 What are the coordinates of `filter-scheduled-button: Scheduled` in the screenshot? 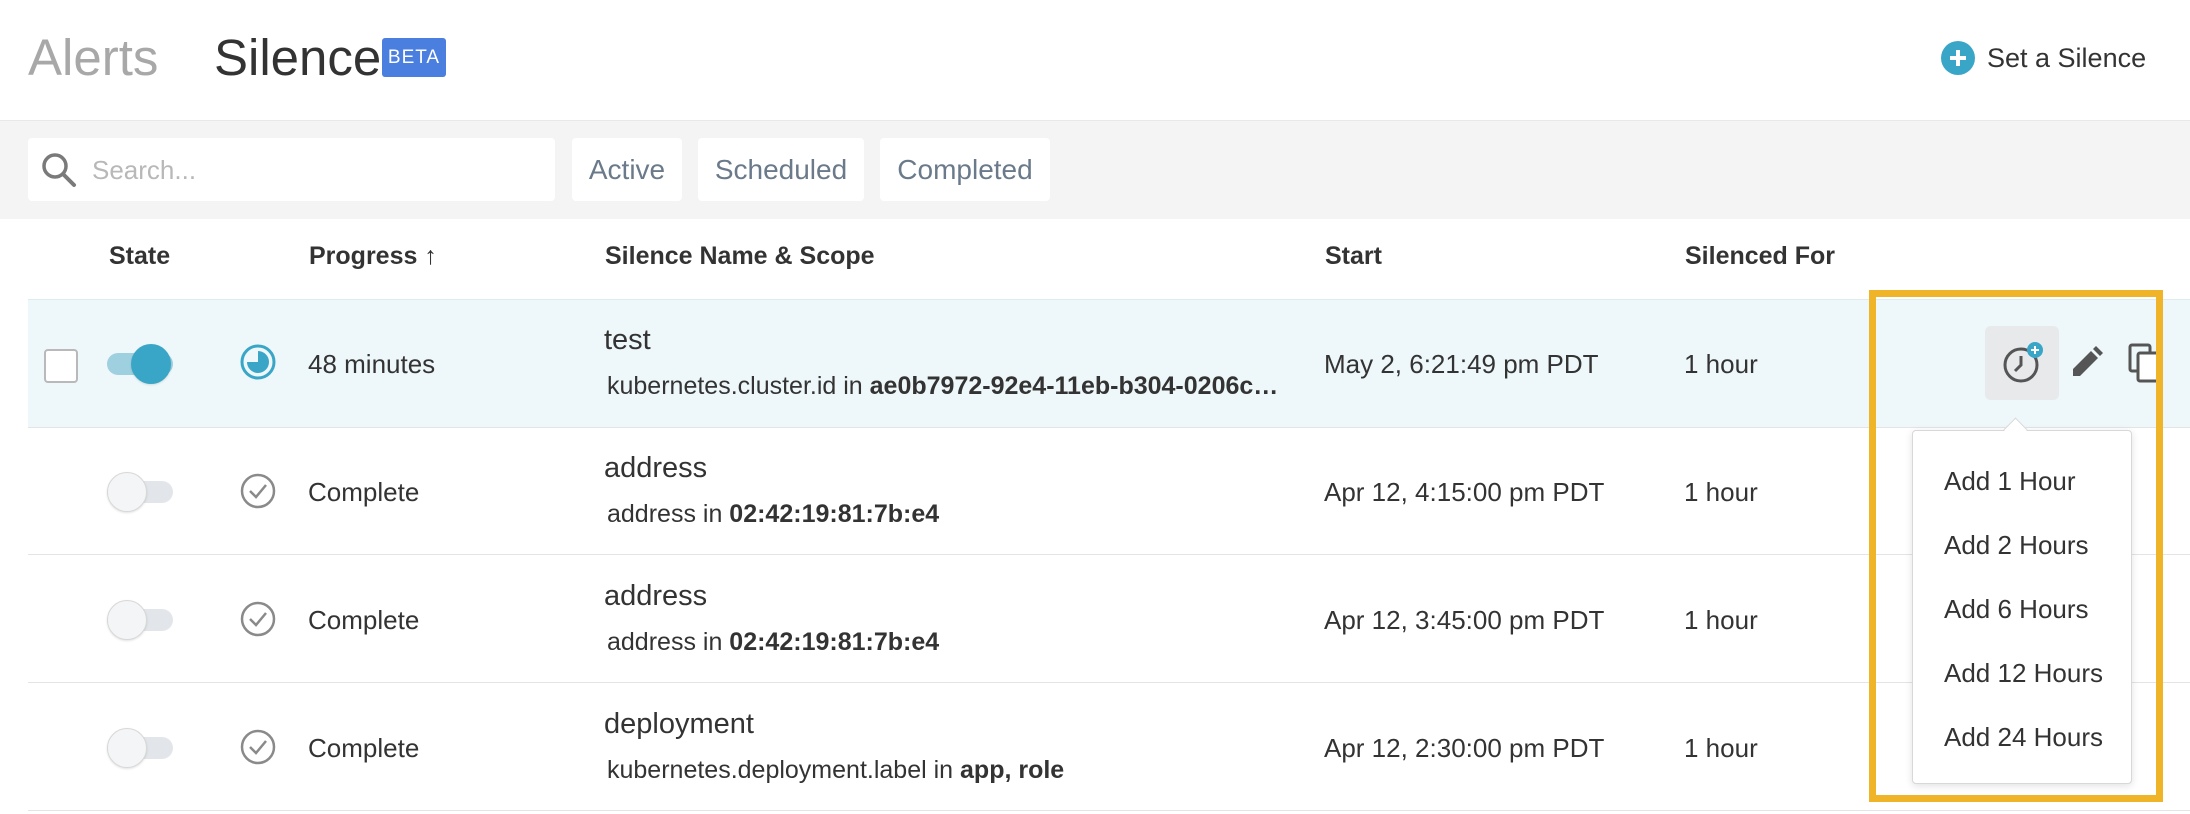 It's located at (781, 169).